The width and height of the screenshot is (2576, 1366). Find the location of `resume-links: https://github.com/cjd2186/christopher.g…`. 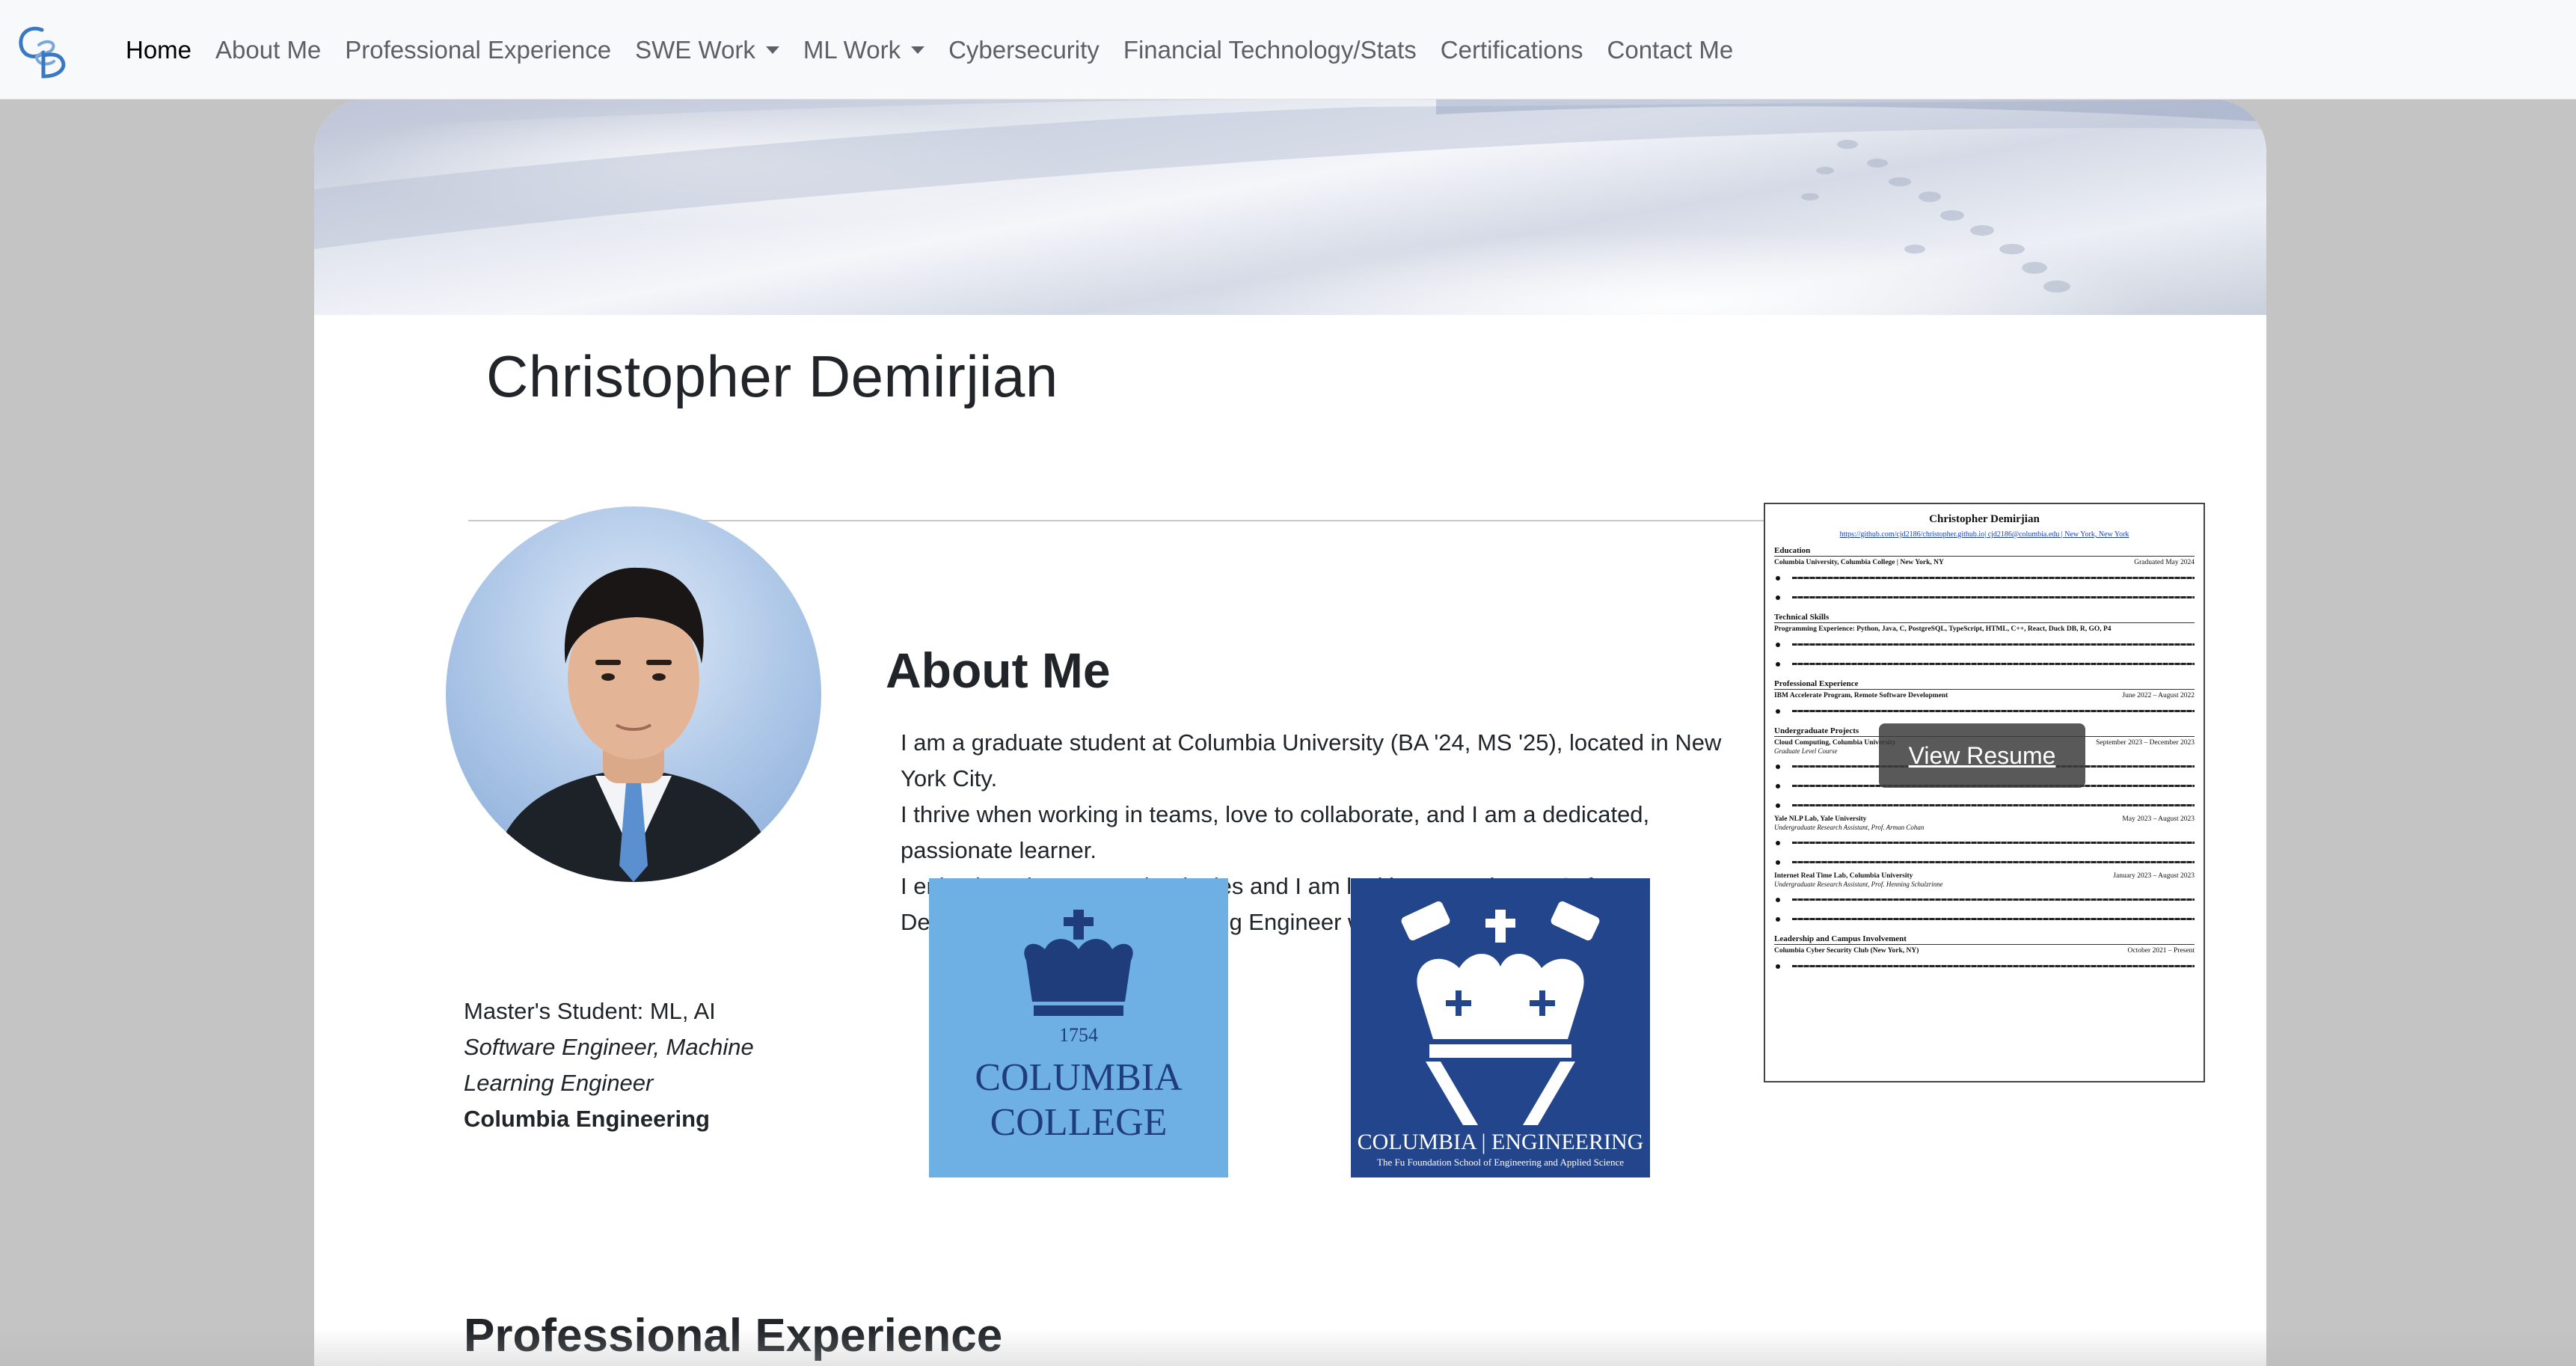

resume-links: https://github.com/cjd2186/christopher.g… is located at coordinates (1984, 534).